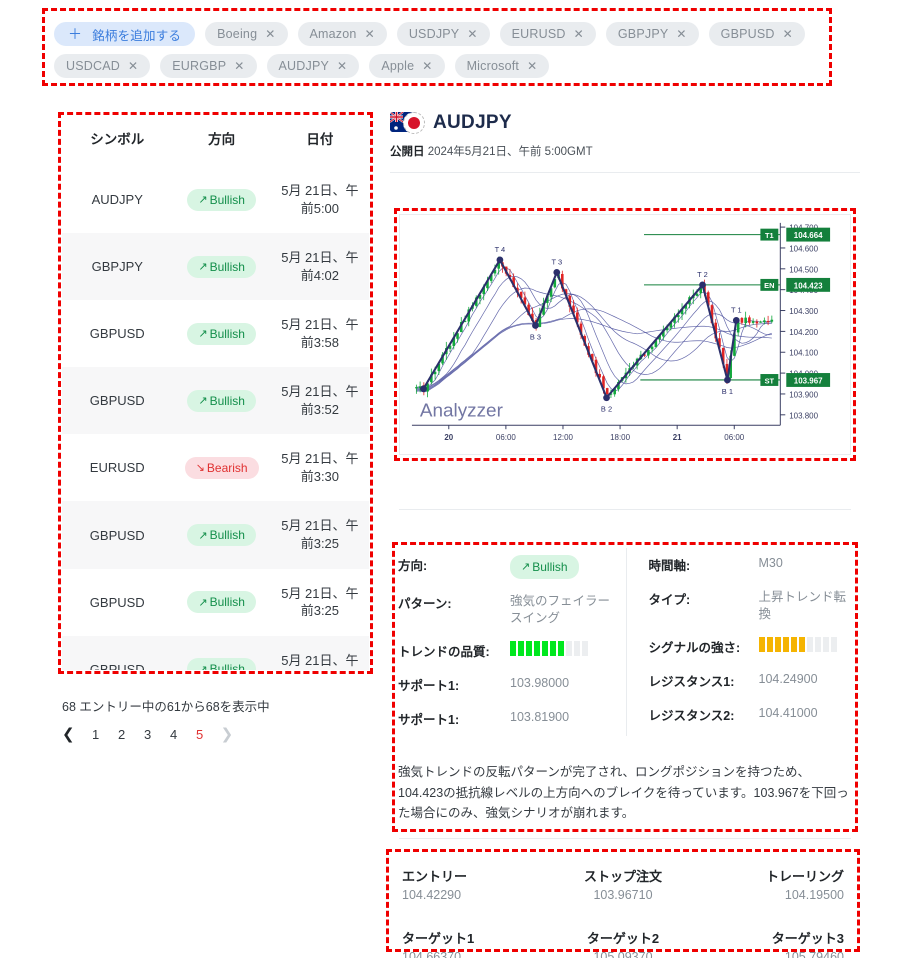  I want to click on table-row: GBPUSD ↗ Bullish 5月 21日、午前3:58, so click(215, 334).